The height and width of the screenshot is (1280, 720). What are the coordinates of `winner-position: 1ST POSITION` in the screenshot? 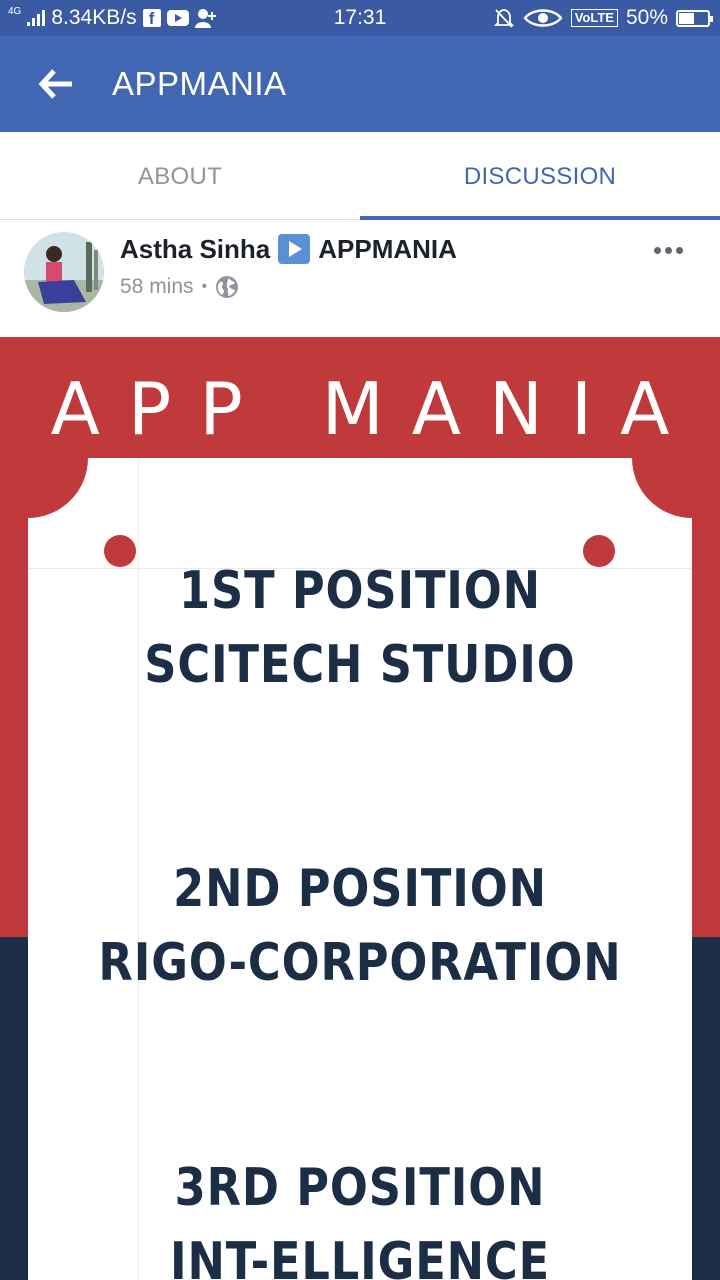 It's located at (360, 591).